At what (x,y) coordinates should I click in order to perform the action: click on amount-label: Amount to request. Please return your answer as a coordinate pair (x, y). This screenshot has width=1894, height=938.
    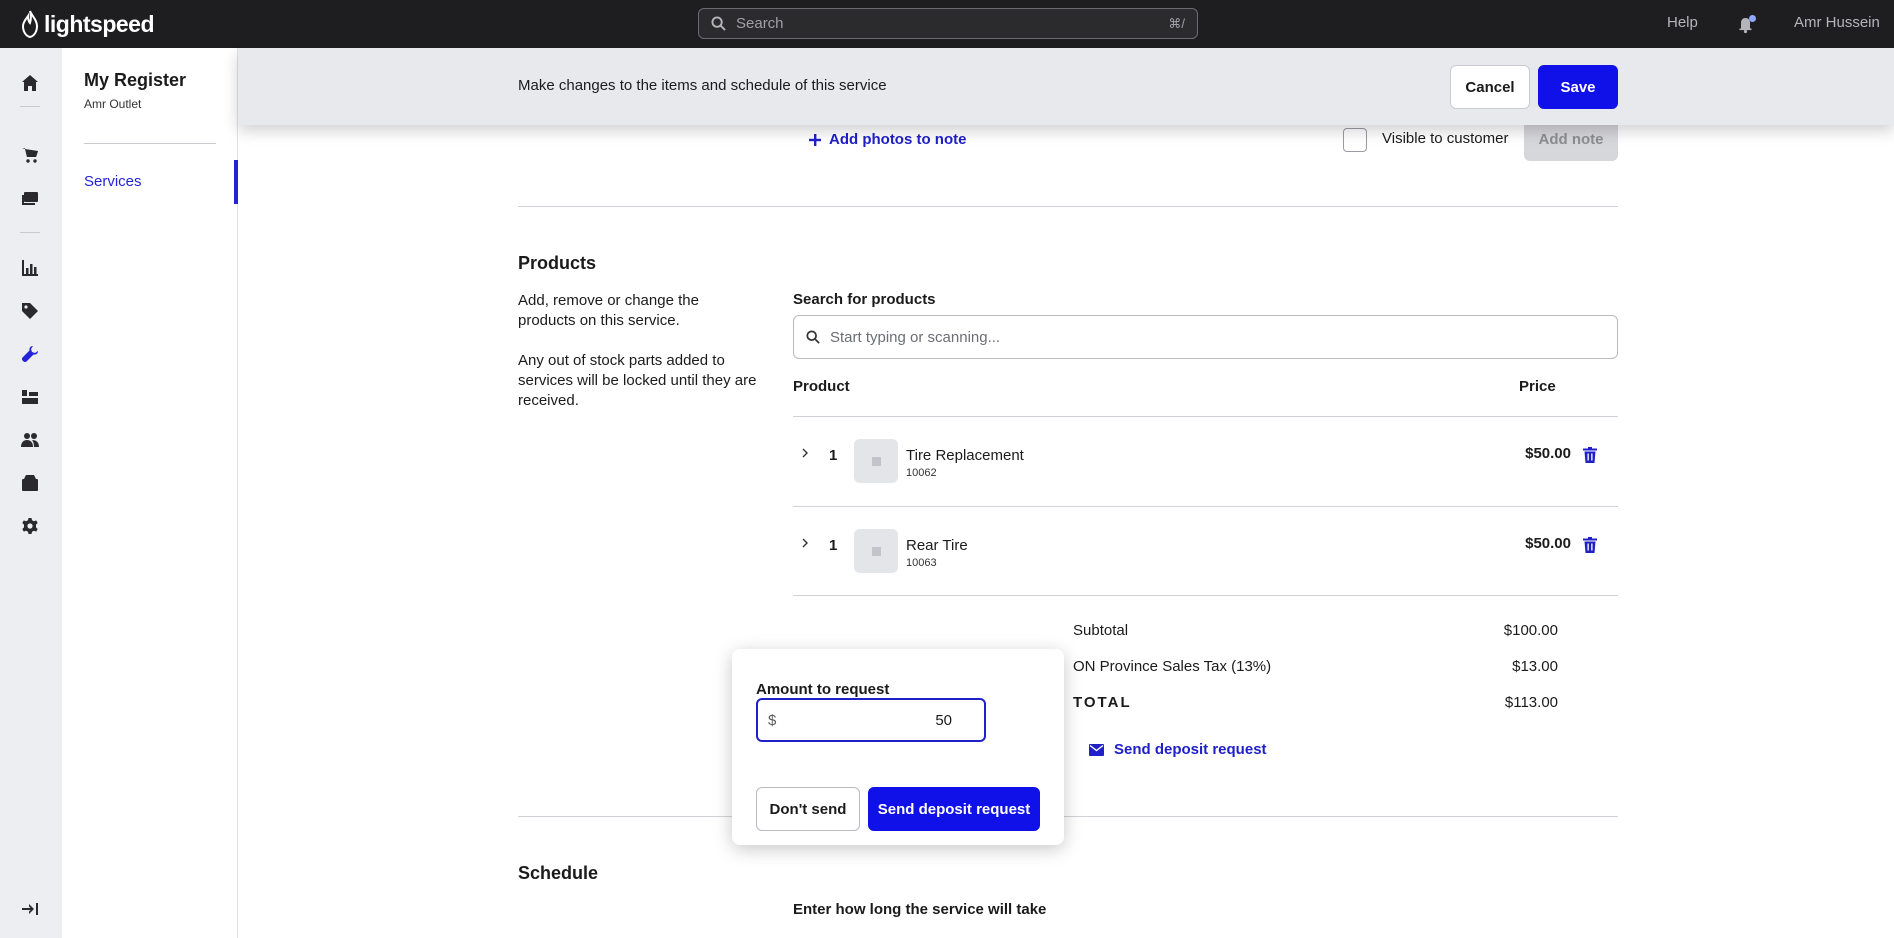
    Looking at the image, I should click on (823, 689).